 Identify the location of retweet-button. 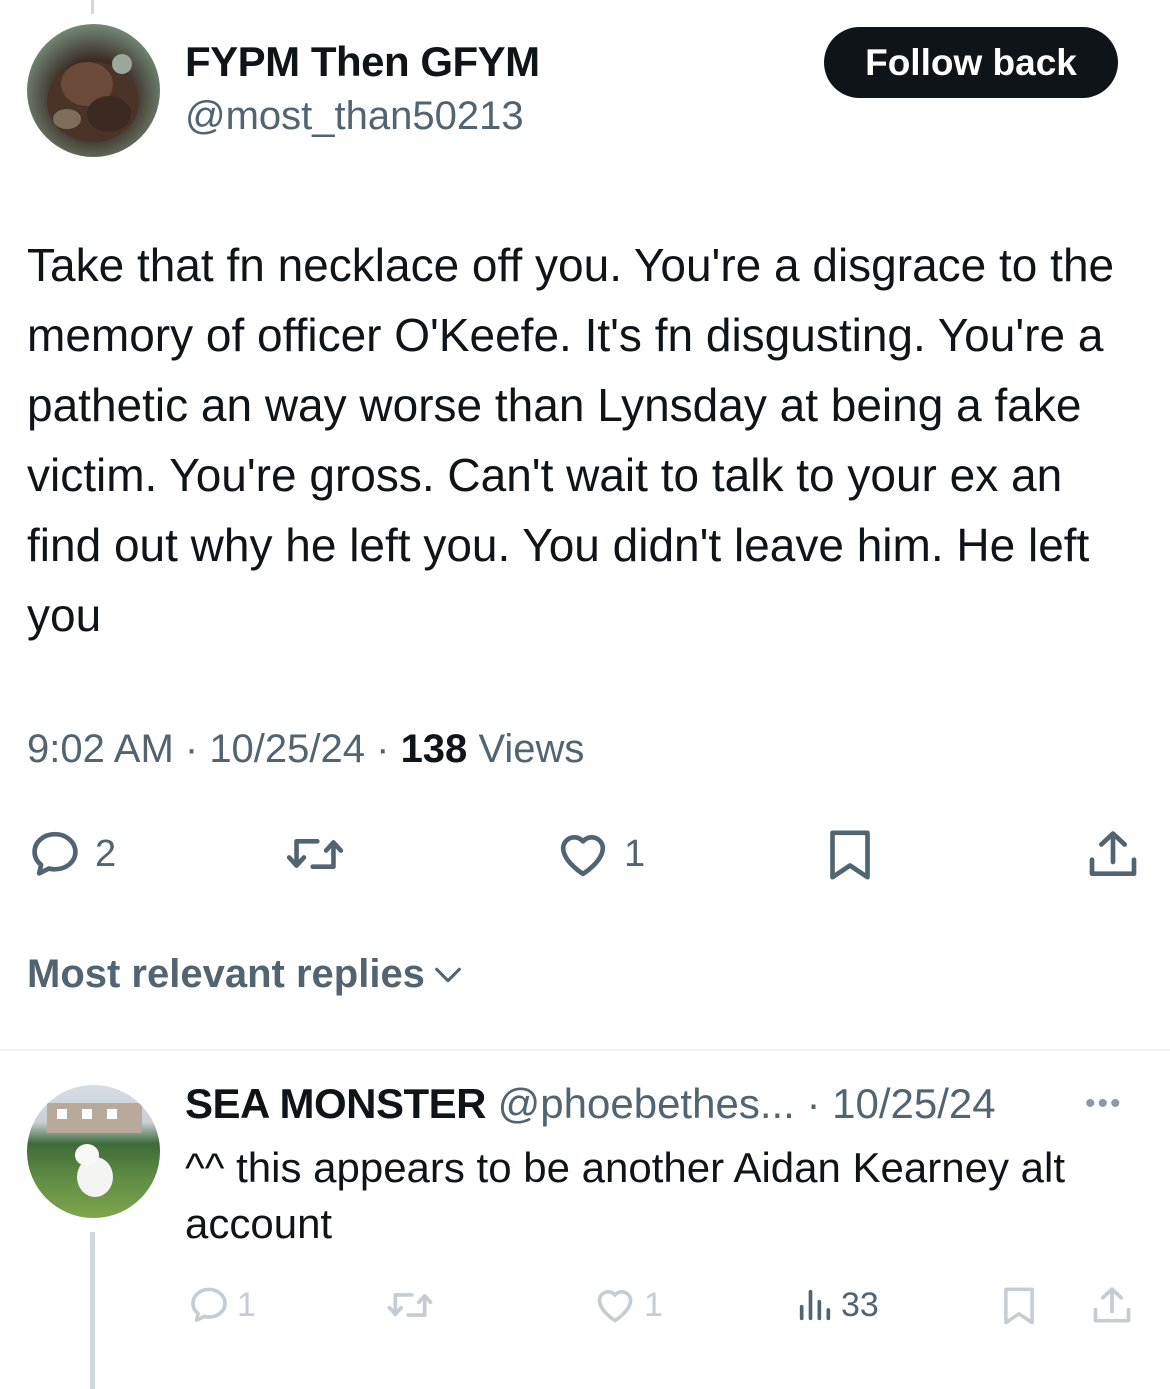
(315, 854).